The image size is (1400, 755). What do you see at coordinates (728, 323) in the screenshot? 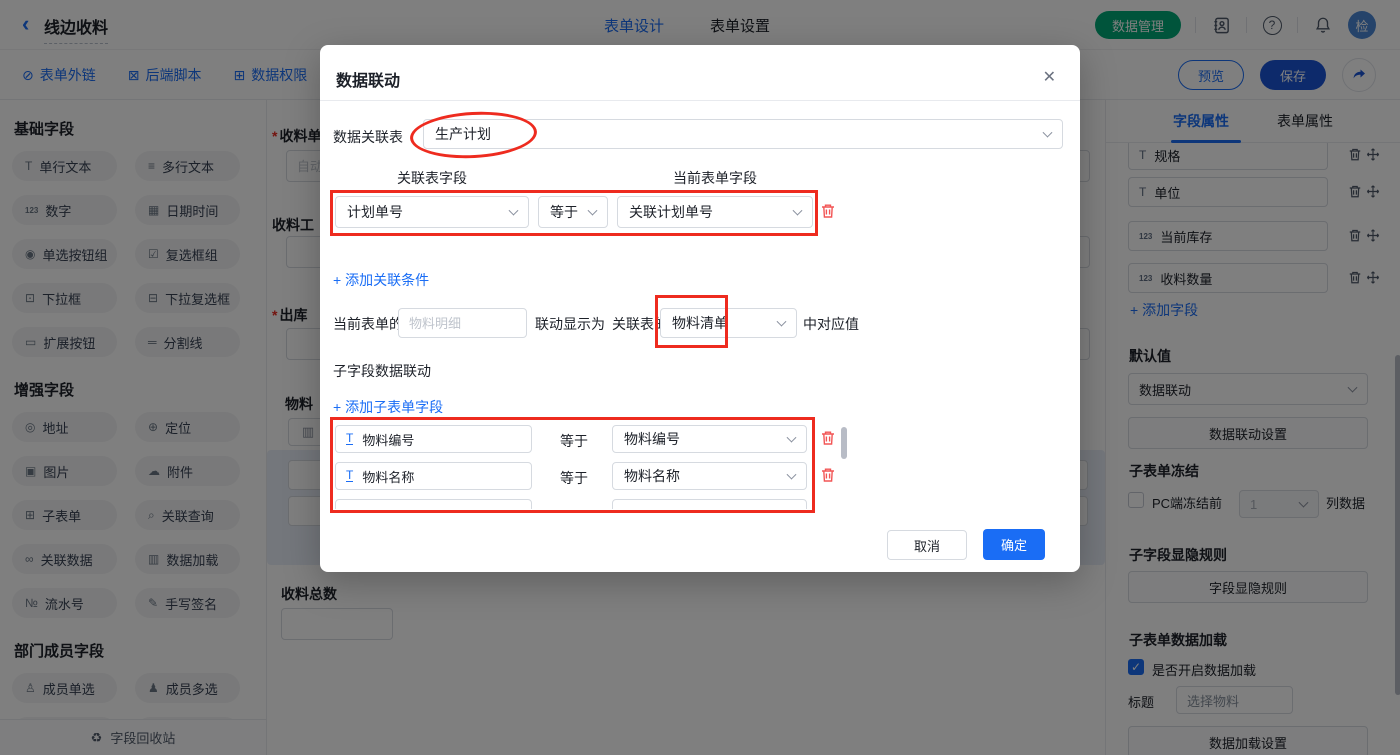
I see `relation-field-select: 物料清单` at bounding box center [728, 323].